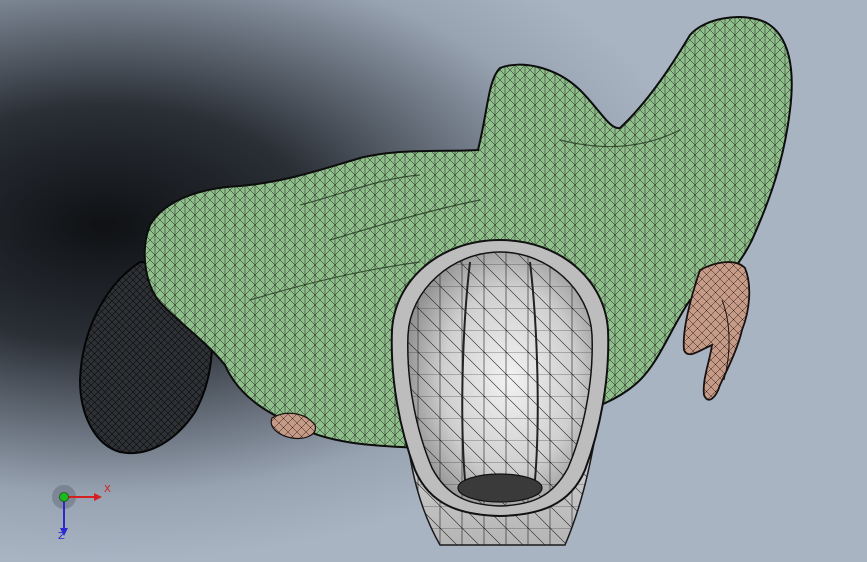 This screenshot has width=867, height=562. What do you see at coordinates (61, 536) in the screenshot?
I see `triad-z-label: Z` at bounding box center [61, 536].